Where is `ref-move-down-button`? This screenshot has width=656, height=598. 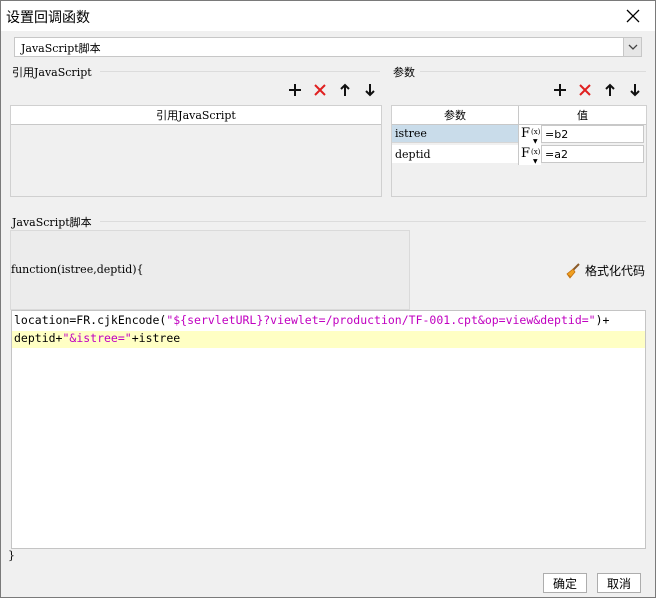 ref-move-down-button is located at coordinates (370, 90).